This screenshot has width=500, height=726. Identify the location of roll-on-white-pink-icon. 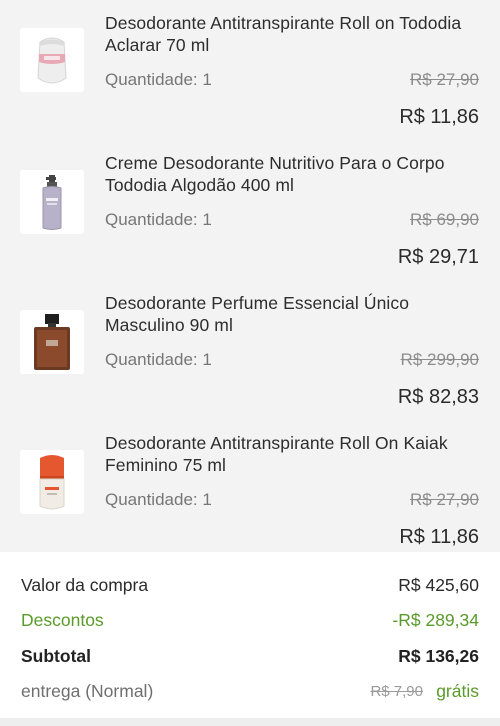
(52, 60).